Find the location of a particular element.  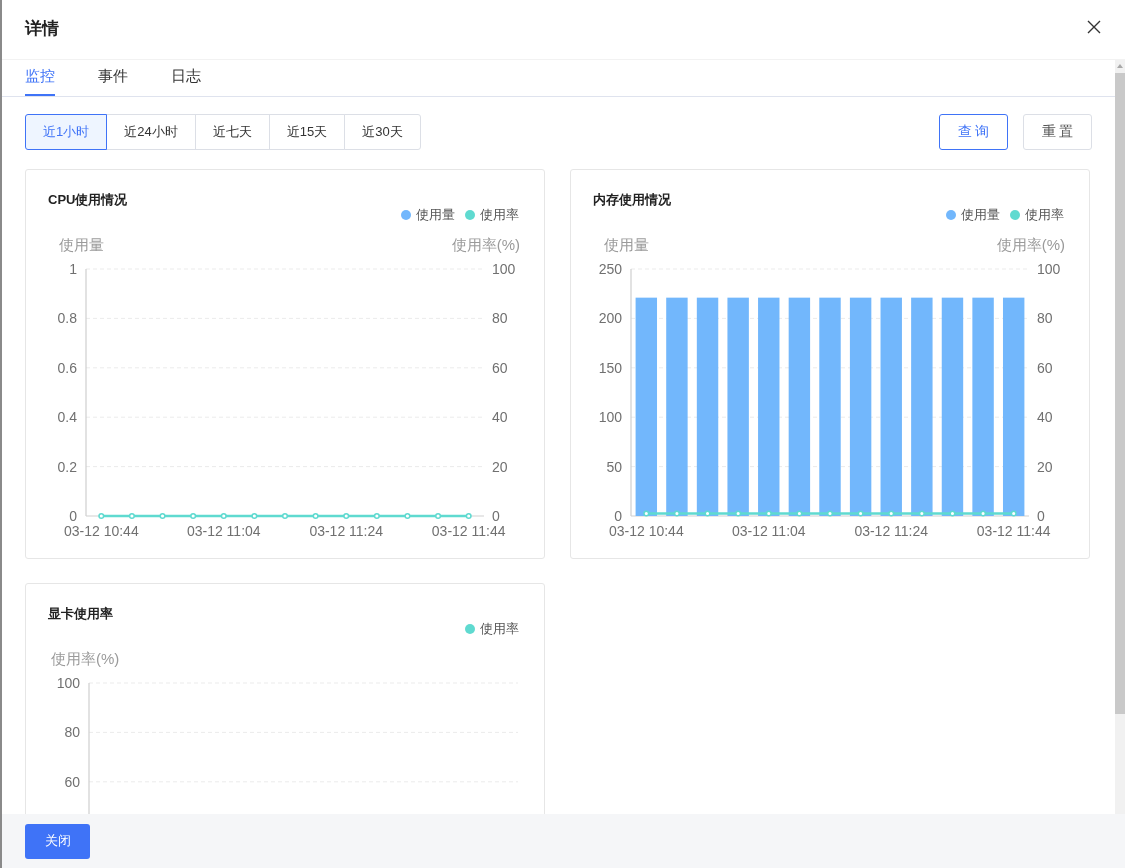

axis-tick-label: 0.8 is located at coordinates (67, 318).